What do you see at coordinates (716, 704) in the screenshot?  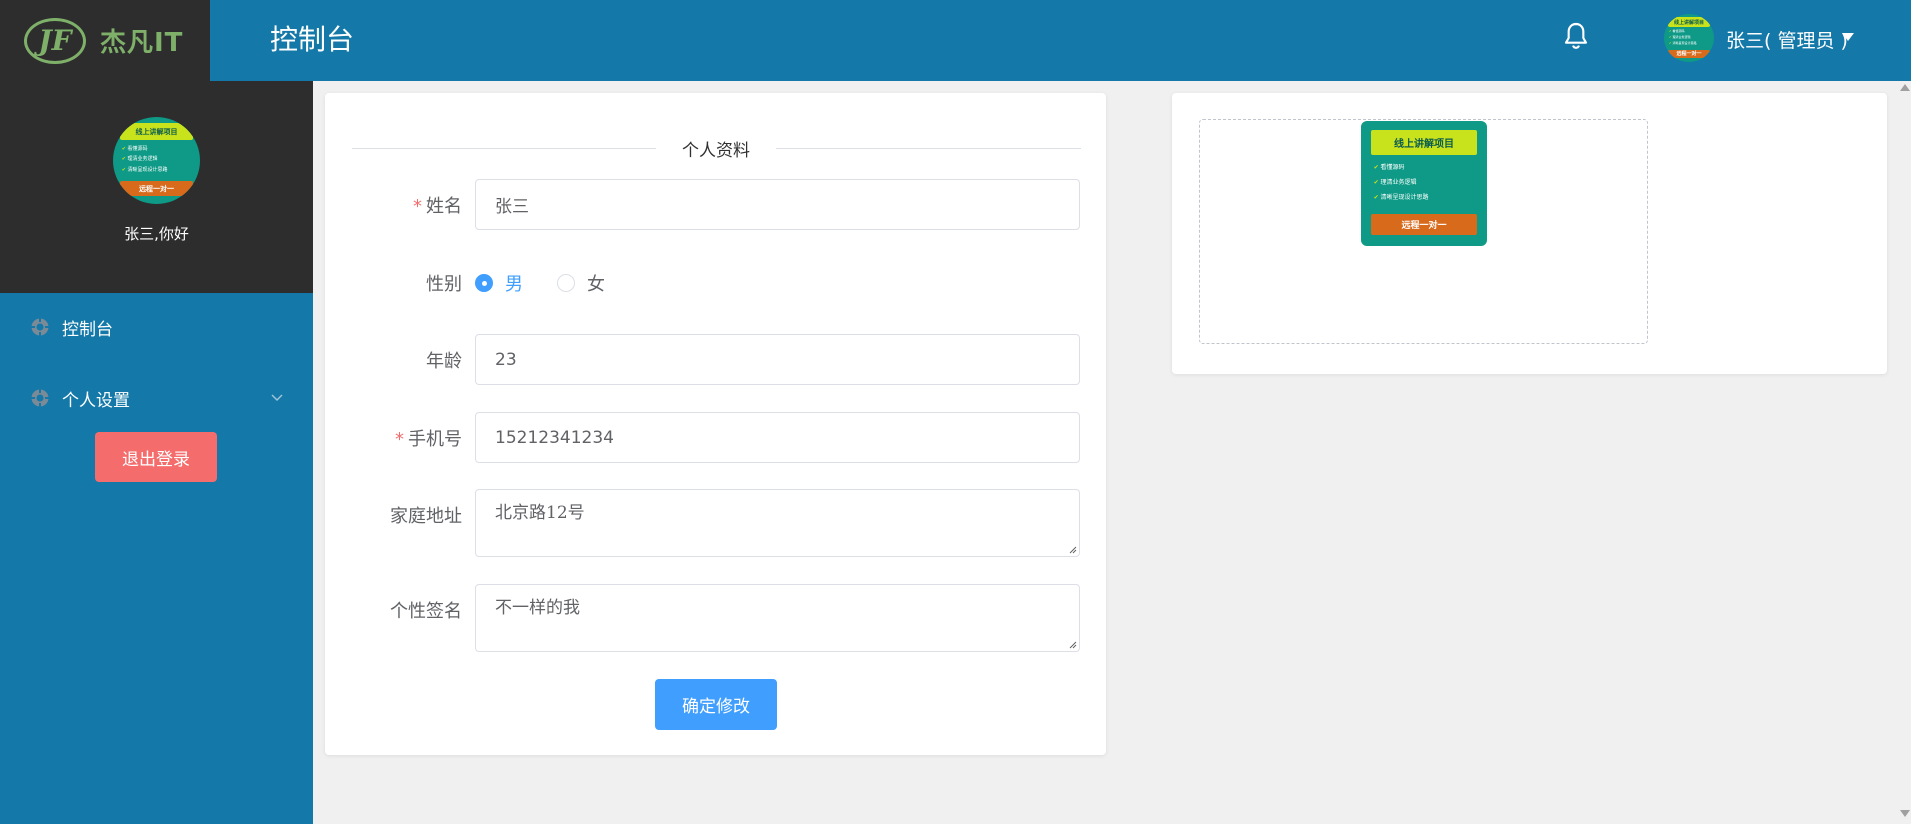 I see `submit-button: 确定修改` at bounding box center [716, 704].